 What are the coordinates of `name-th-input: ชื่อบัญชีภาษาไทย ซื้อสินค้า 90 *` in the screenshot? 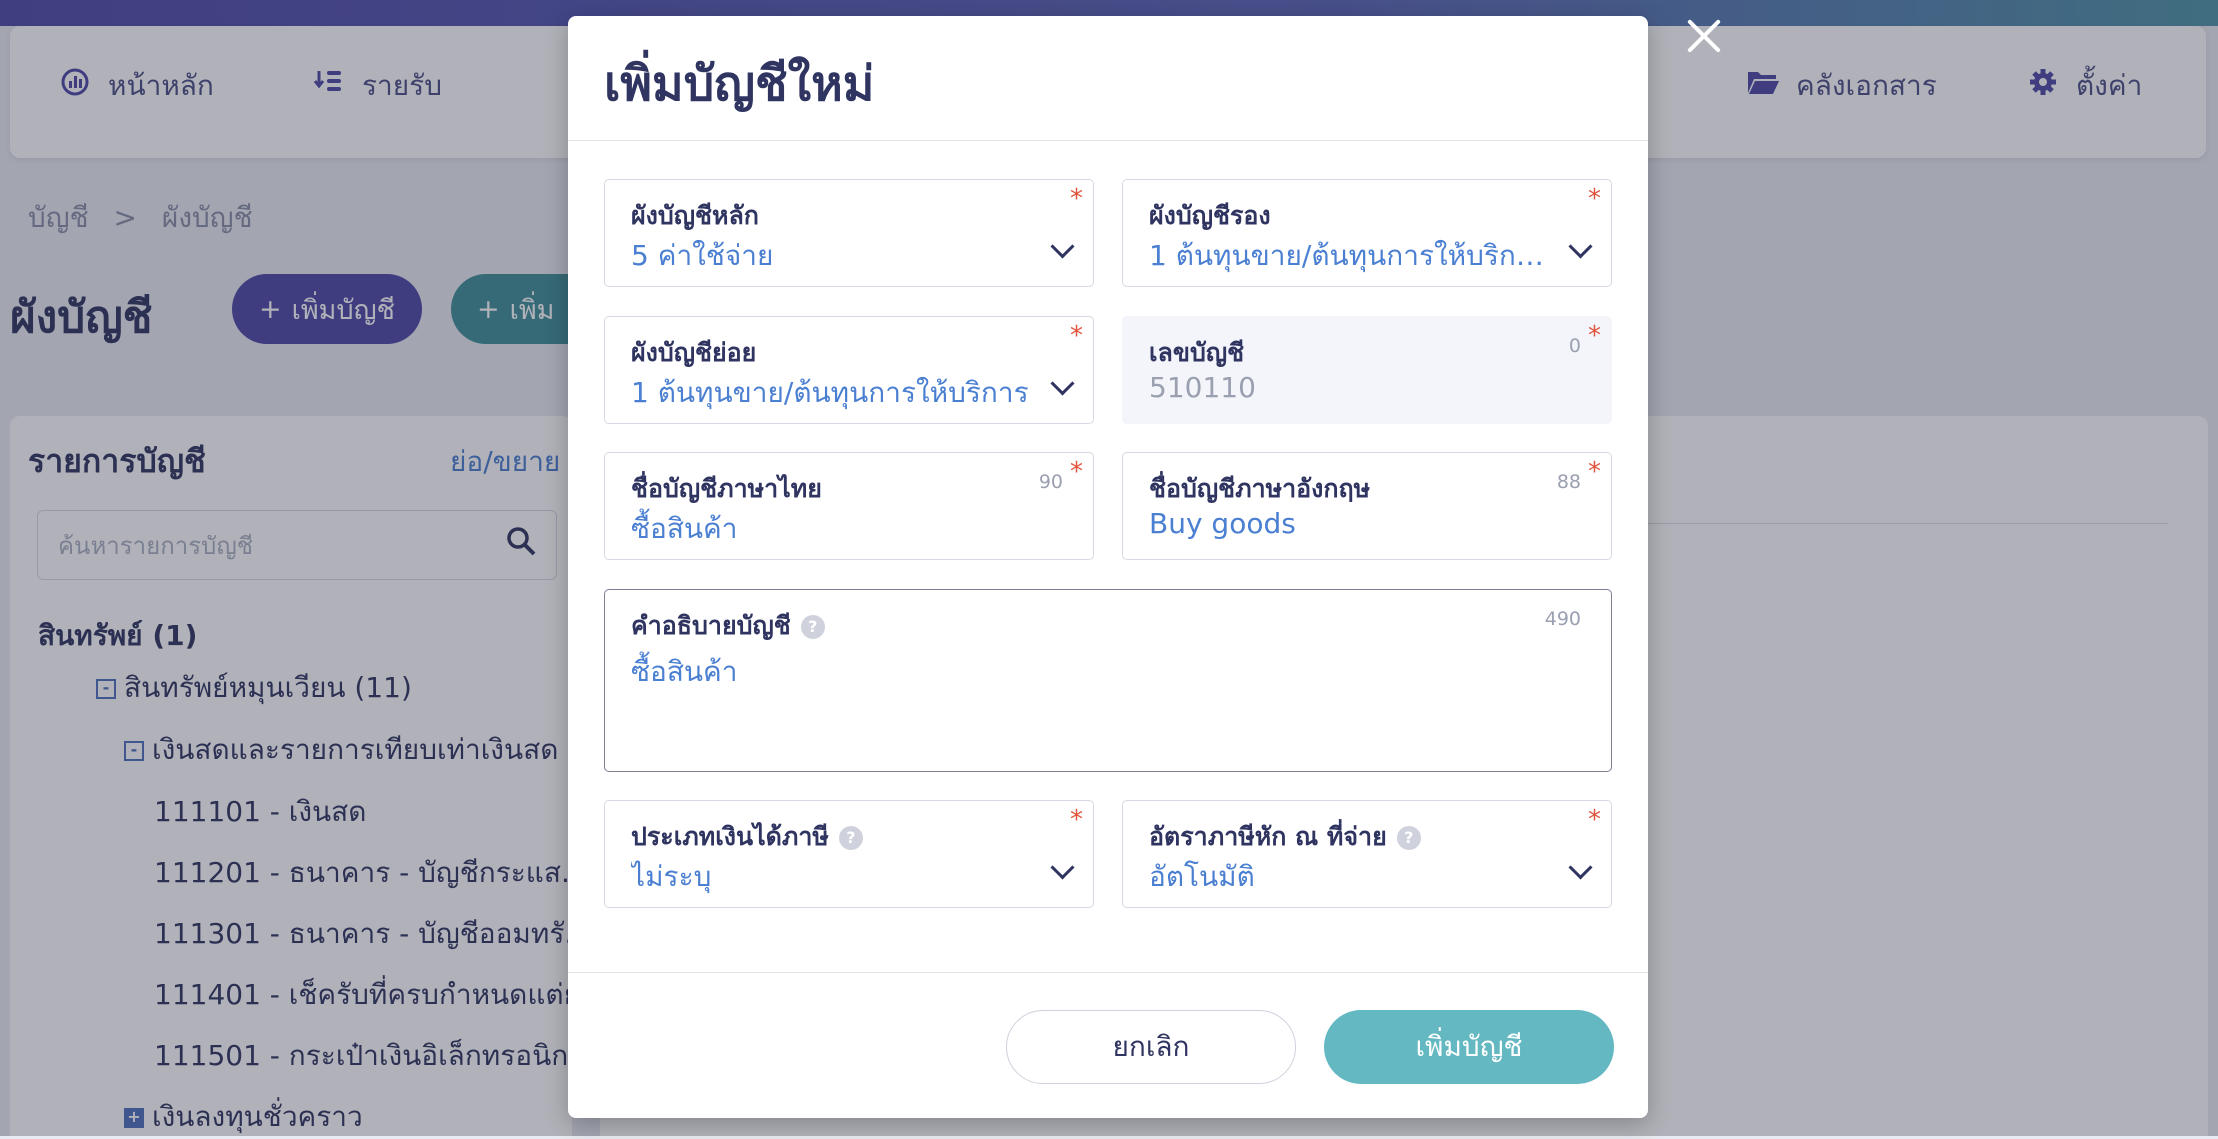 It's located at (849, 506).